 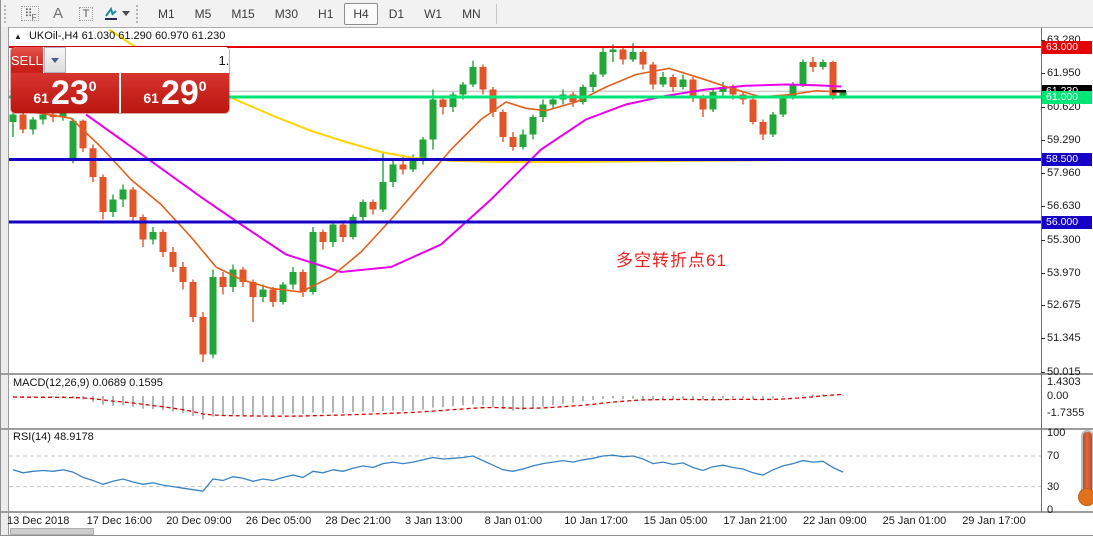 What do you see at coordinates (1058, 396) in the screenshot?
I see `macd-axis-label: 0.00` at bounding box center [1058, 396].